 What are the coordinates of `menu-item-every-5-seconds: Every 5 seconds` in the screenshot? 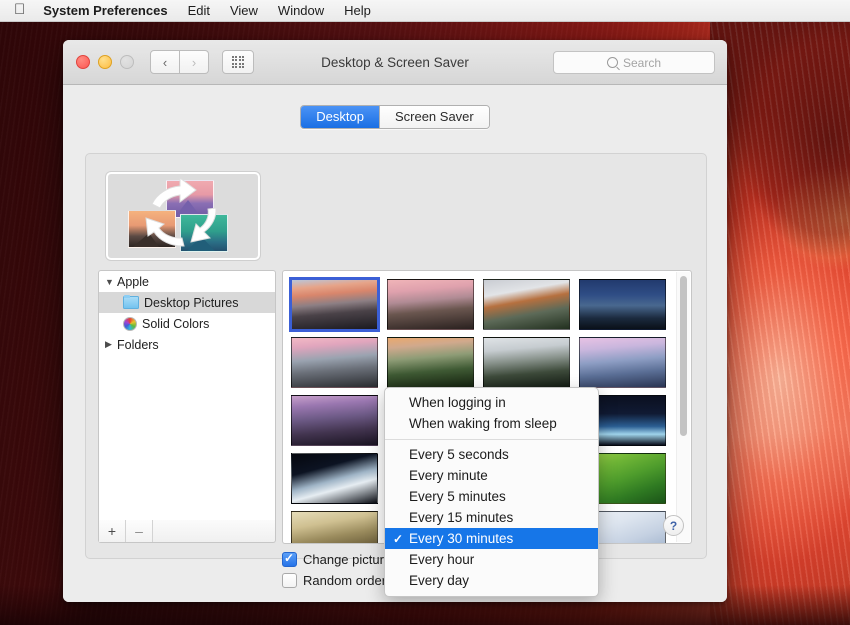 It's located at (491, 454).